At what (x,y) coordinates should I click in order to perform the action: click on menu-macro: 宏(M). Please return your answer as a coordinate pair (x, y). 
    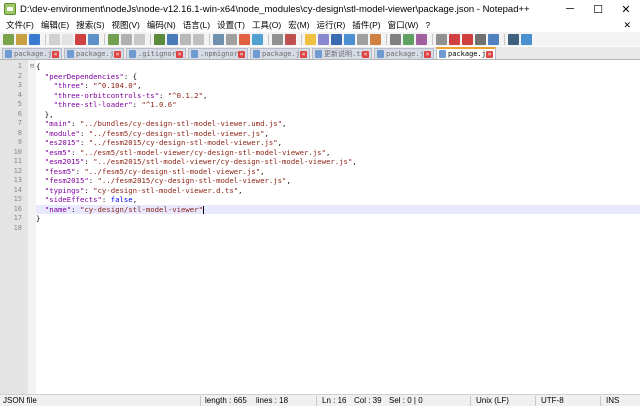
    Looking at the image, I should click on (298, 25).